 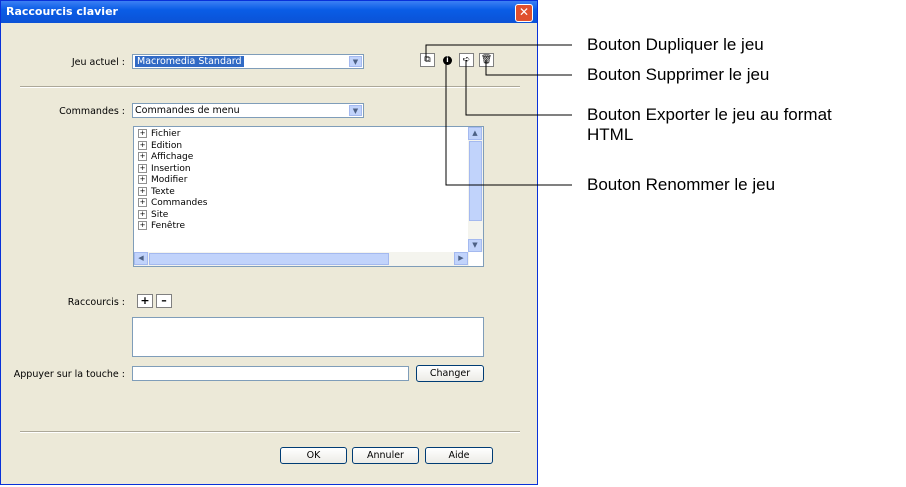 I want to click on callout-line-rename, so click(x=508, y=124).